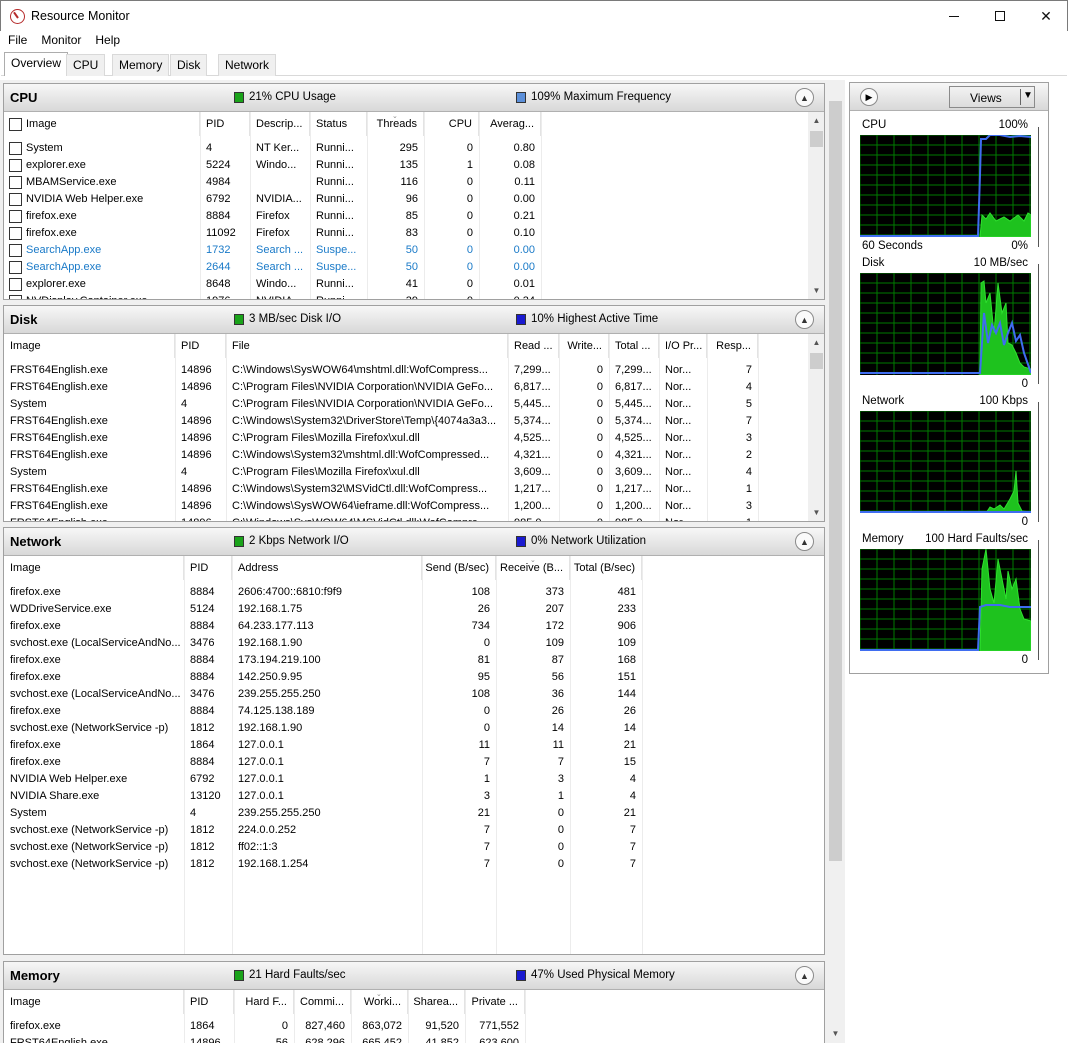  What do you see at coordinates (327, 568) in the screenshot?
I see `col-address-header: Address` at bounding box center [327, 568].